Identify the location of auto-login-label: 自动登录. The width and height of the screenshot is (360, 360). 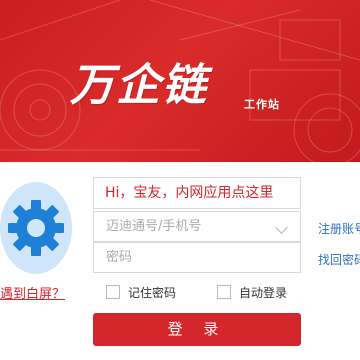
(263, 292).